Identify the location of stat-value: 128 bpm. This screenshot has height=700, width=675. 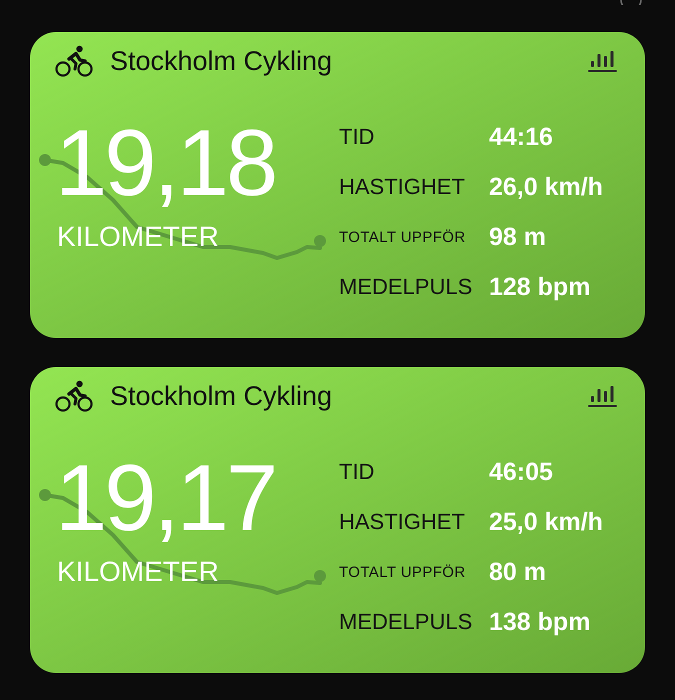
(539, 287).